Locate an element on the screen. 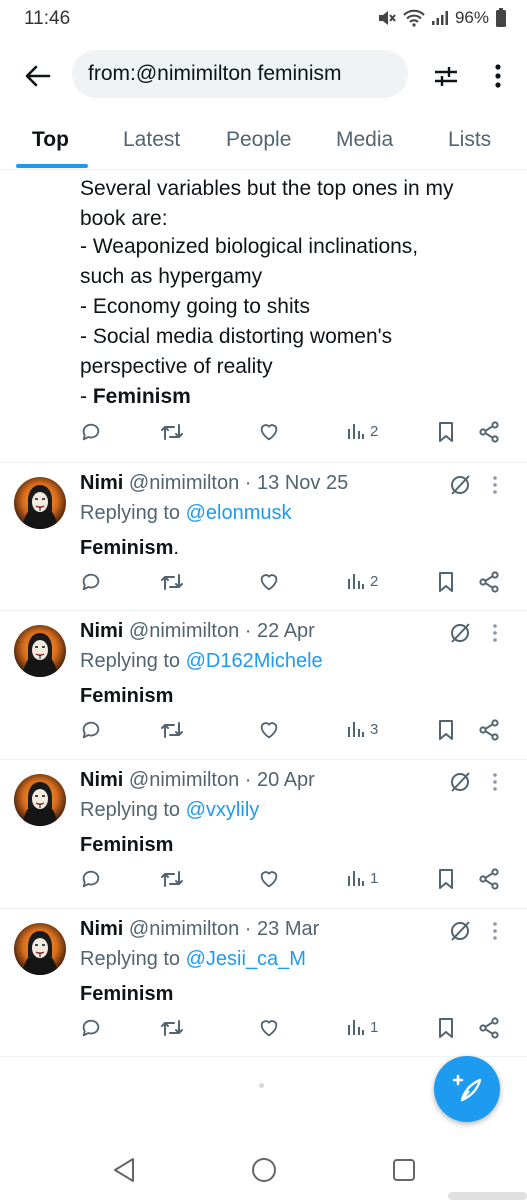 This screenshot has width=527, height=1200. back-button is located at coordinates (38, 76).